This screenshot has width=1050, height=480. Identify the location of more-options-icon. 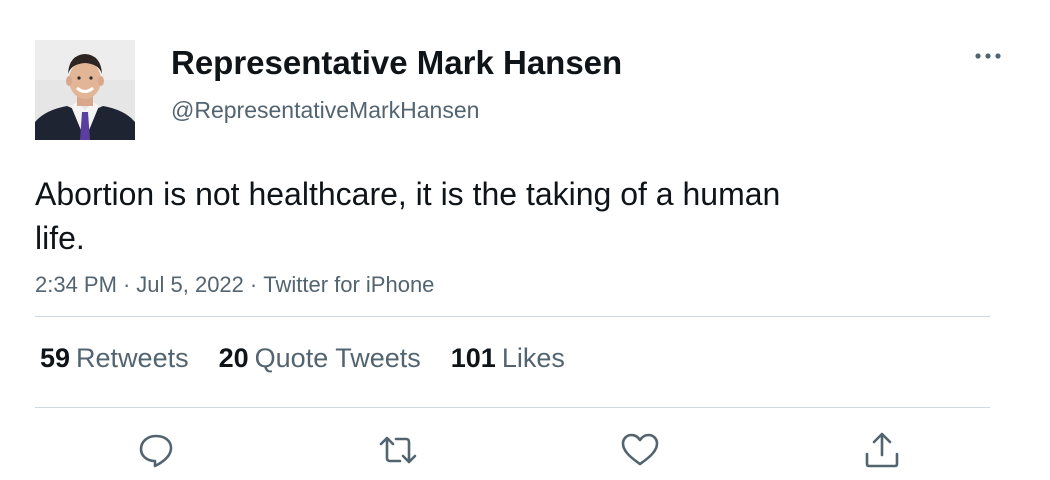
(988, 56).